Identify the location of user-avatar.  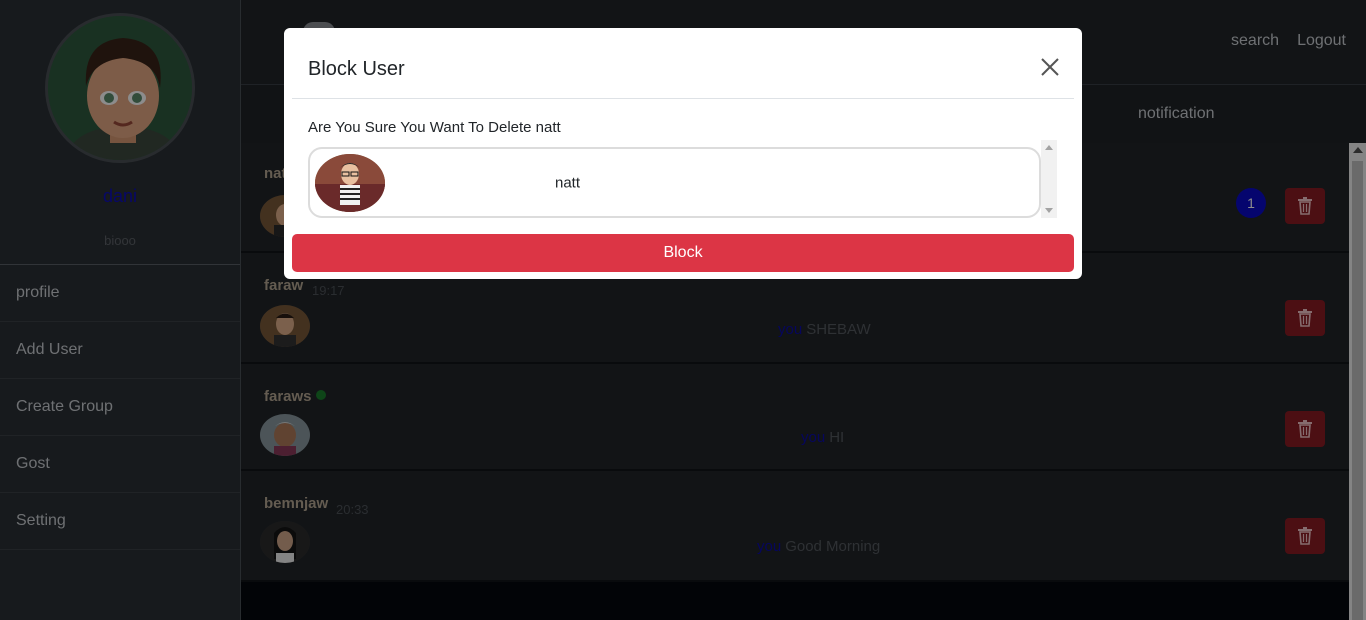
(350, 183).